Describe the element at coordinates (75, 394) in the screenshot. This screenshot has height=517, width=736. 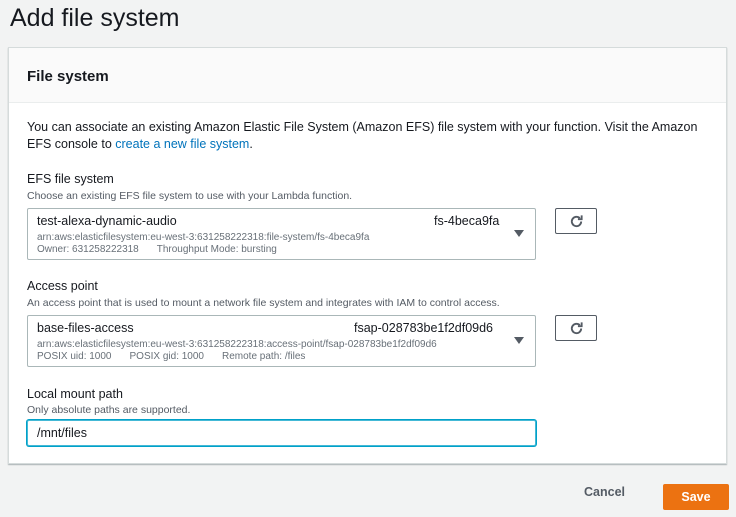
I see `mount-path-label: Local mount path` at that location.